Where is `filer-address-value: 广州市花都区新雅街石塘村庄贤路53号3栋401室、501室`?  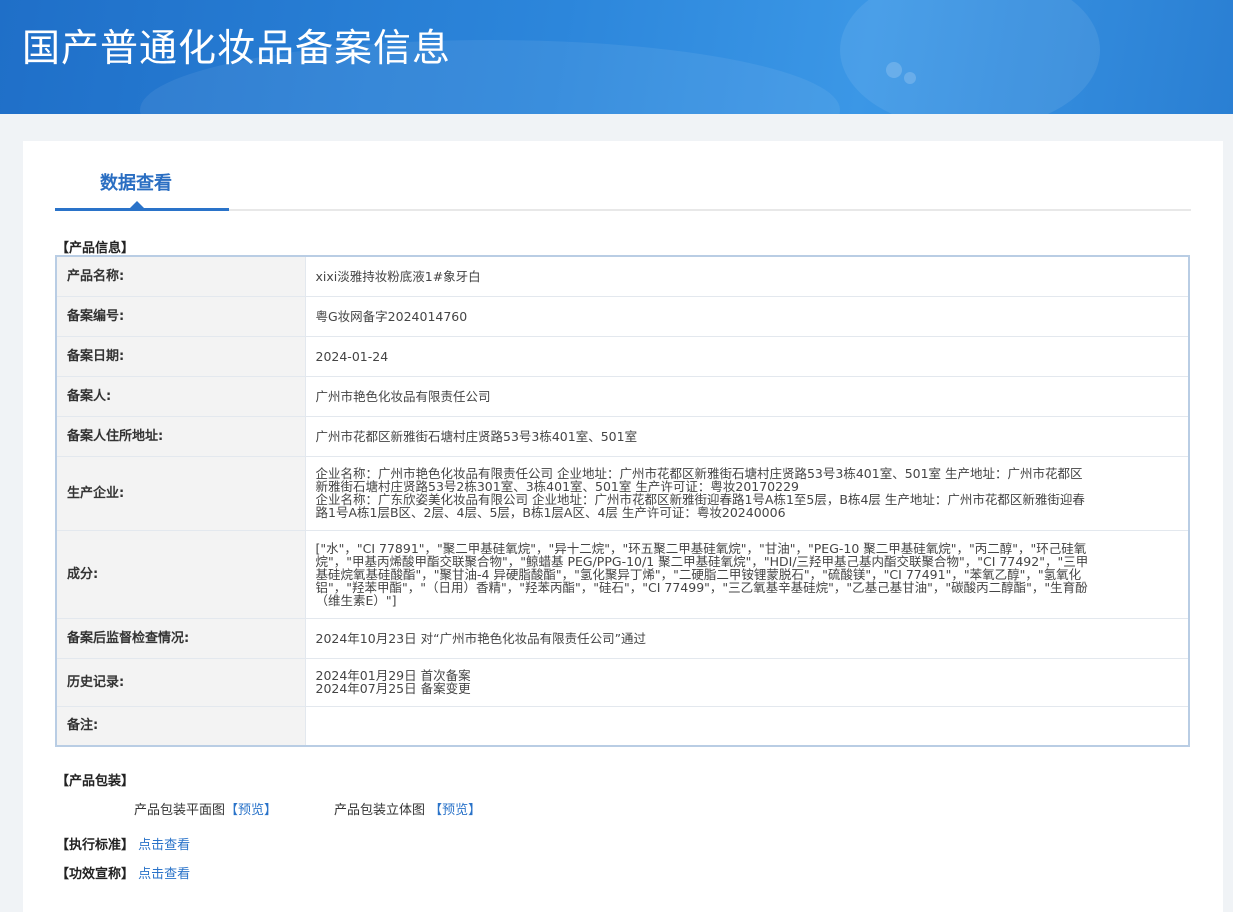
filer-address-value: 广州市花都区新雅街石塘村庄贤路53号3栋401室、501室 is located at coordinates (747, 436).